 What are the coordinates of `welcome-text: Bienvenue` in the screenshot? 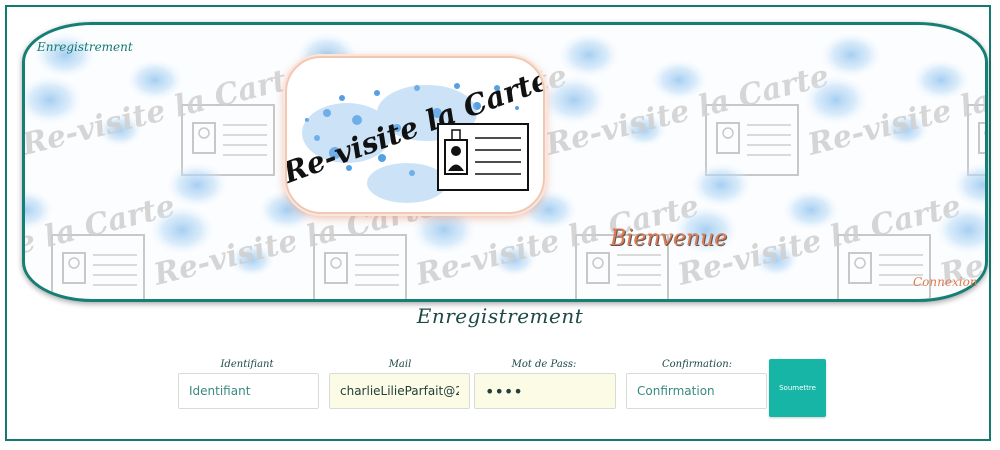 It's located at (669, 238).